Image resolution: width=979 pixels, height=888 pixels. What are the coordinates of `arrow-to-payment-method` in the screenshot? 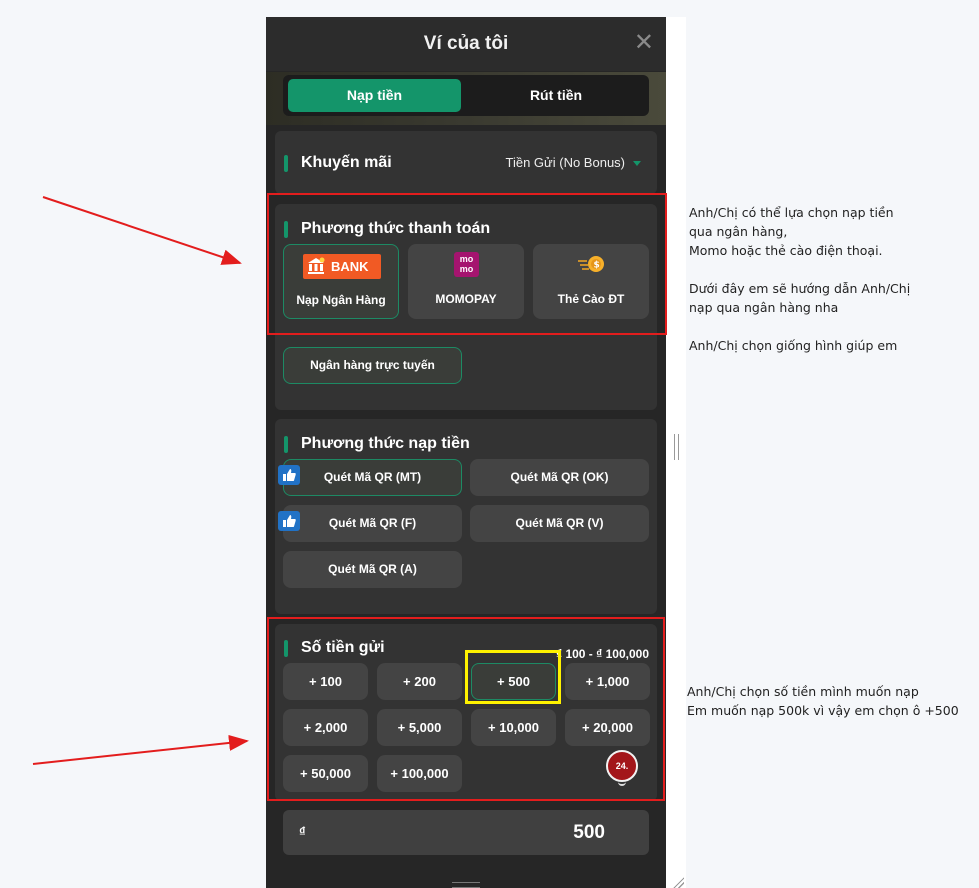 It's located at (142, 230).